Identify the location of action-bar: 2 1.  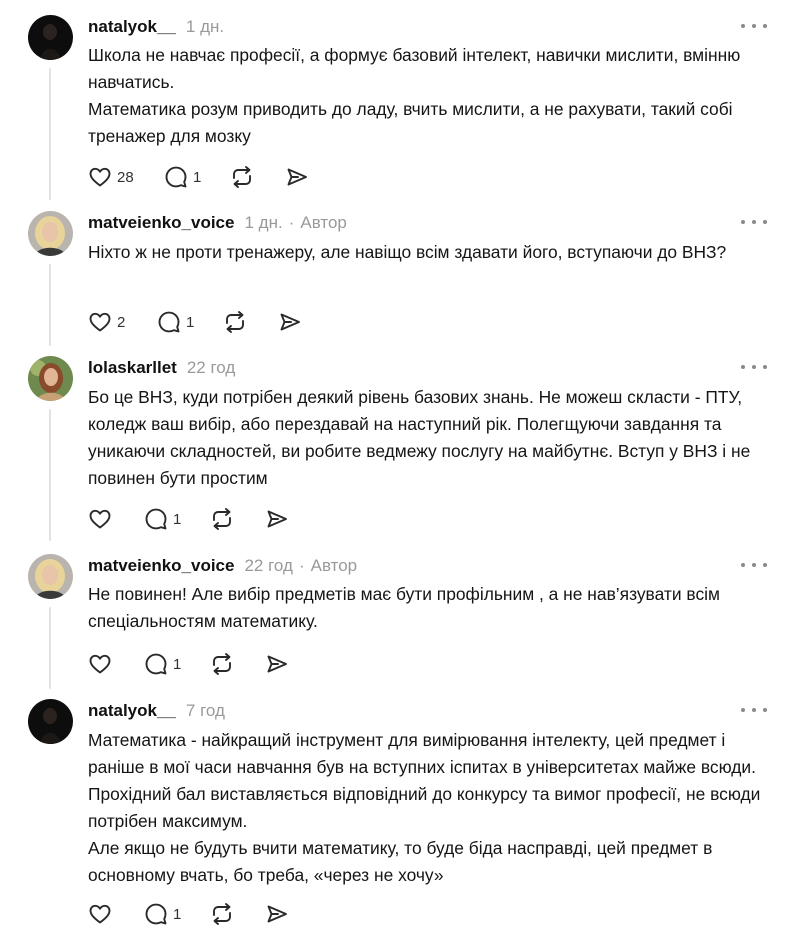
(195, 322).